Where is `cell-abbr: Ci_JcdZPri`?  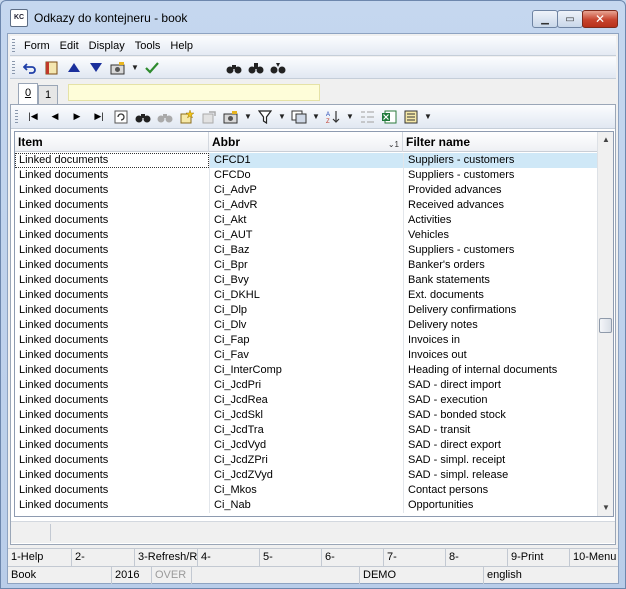
cell-abbr: Ci_JcdZPri is located at coordinates (306, 460).